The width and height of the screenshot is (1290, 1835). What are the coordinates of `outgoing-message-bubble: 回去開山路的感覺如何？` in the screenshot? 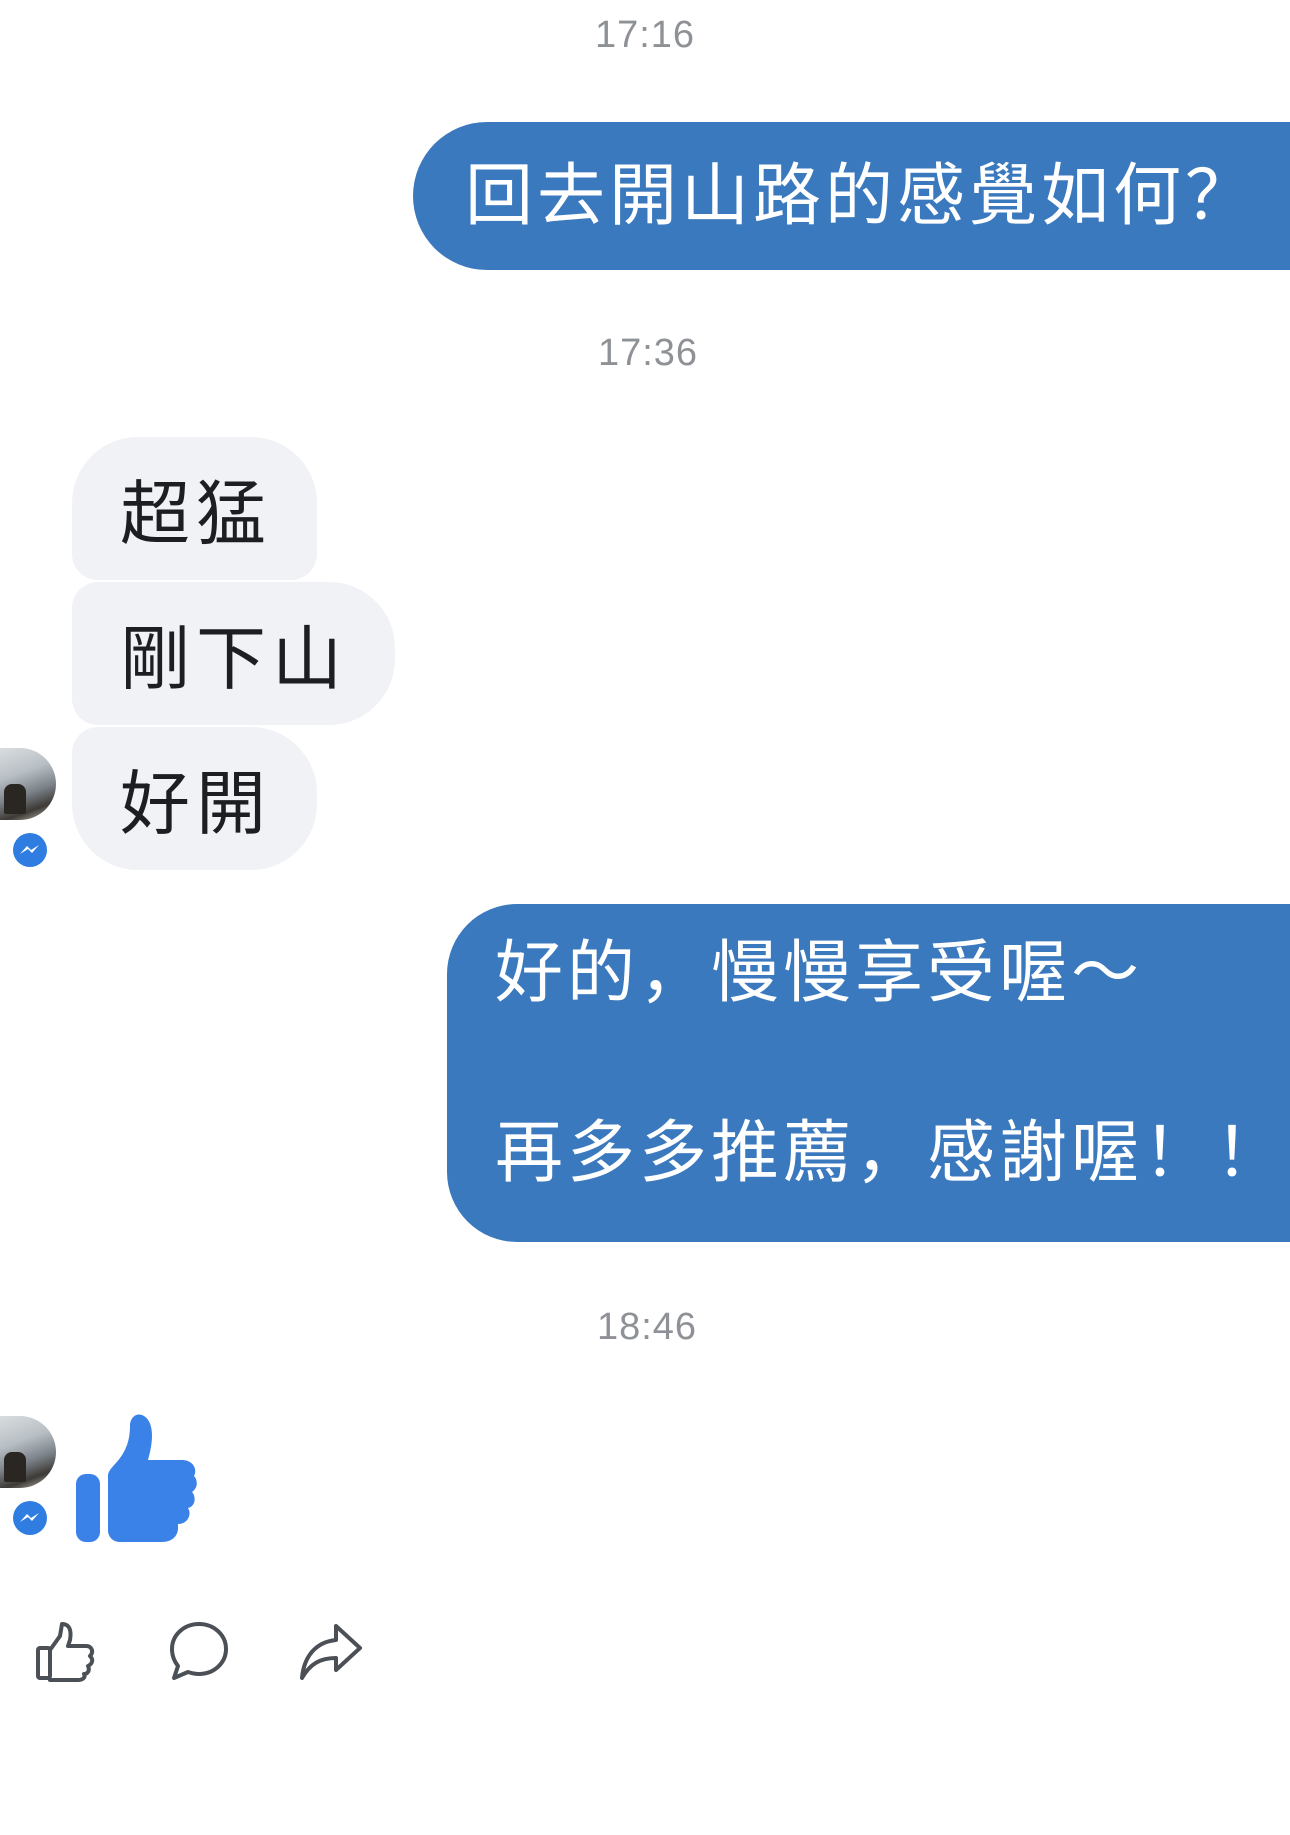 It's located at (851, 196).